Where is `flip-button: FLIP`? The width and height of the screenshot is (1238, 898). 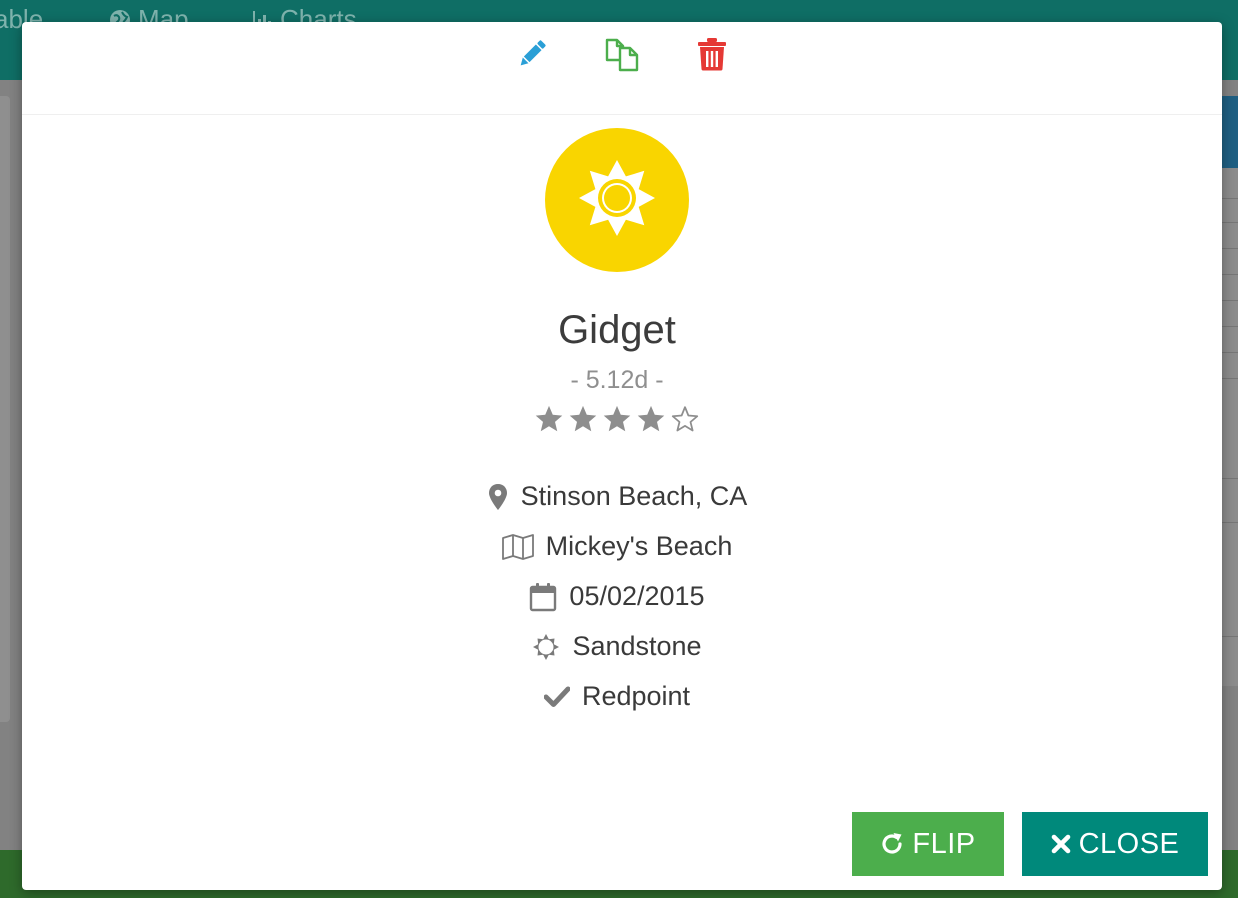
flip-button: FLIP is located at coordinates (928, 844).